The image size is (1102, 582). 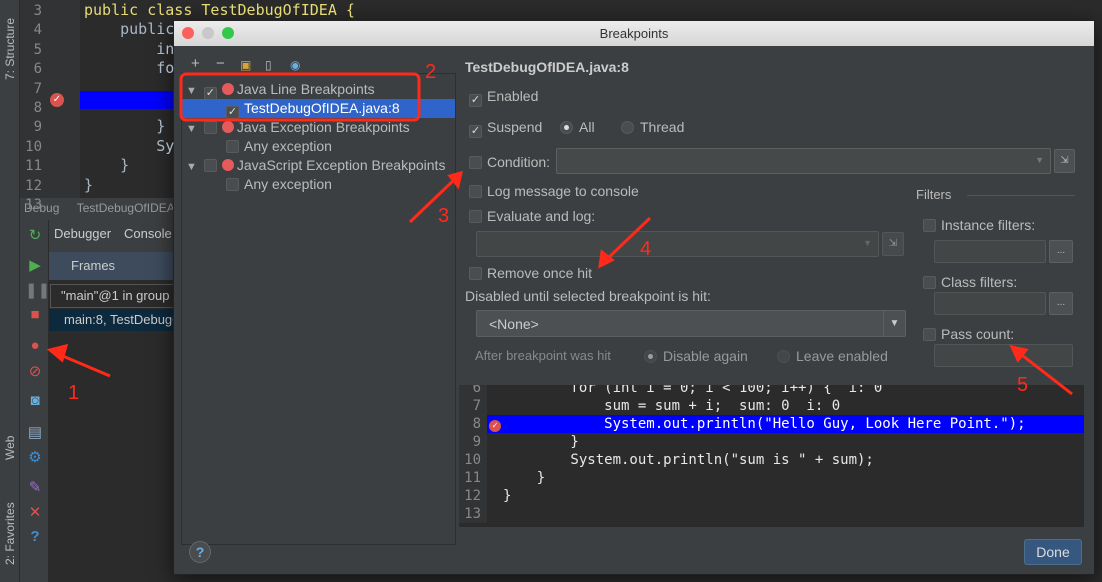 What do you see at coordinates (431, 72) in the screenshot?
I see `annotation-number: 2` at bounding box center [431, 72].